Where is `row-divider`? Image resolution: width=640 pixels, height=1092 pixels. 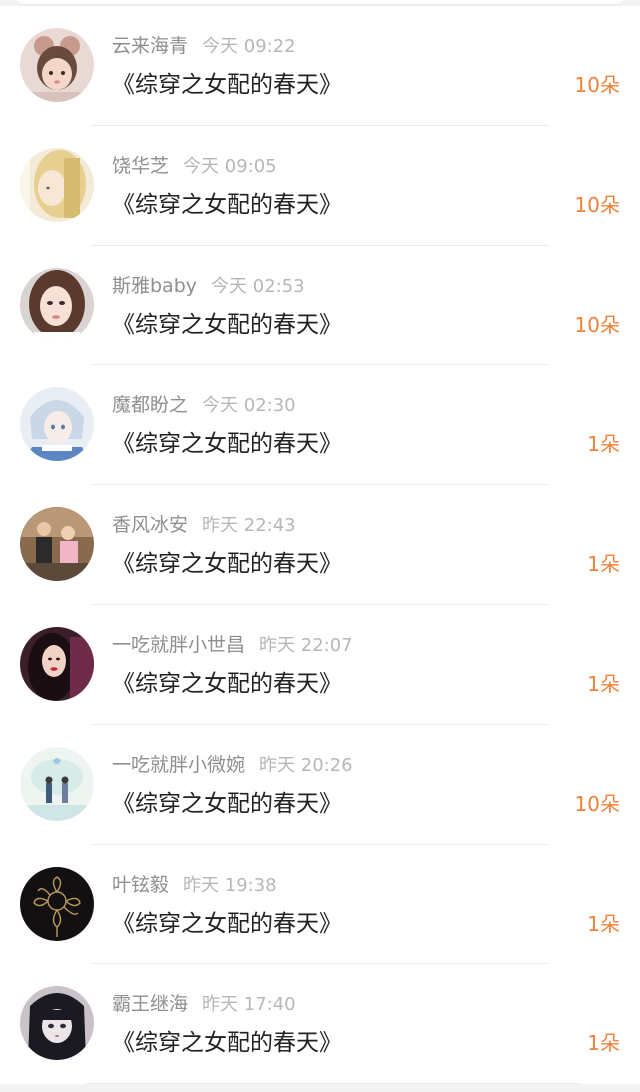
row-divider is located at coordinates (333, 1084).